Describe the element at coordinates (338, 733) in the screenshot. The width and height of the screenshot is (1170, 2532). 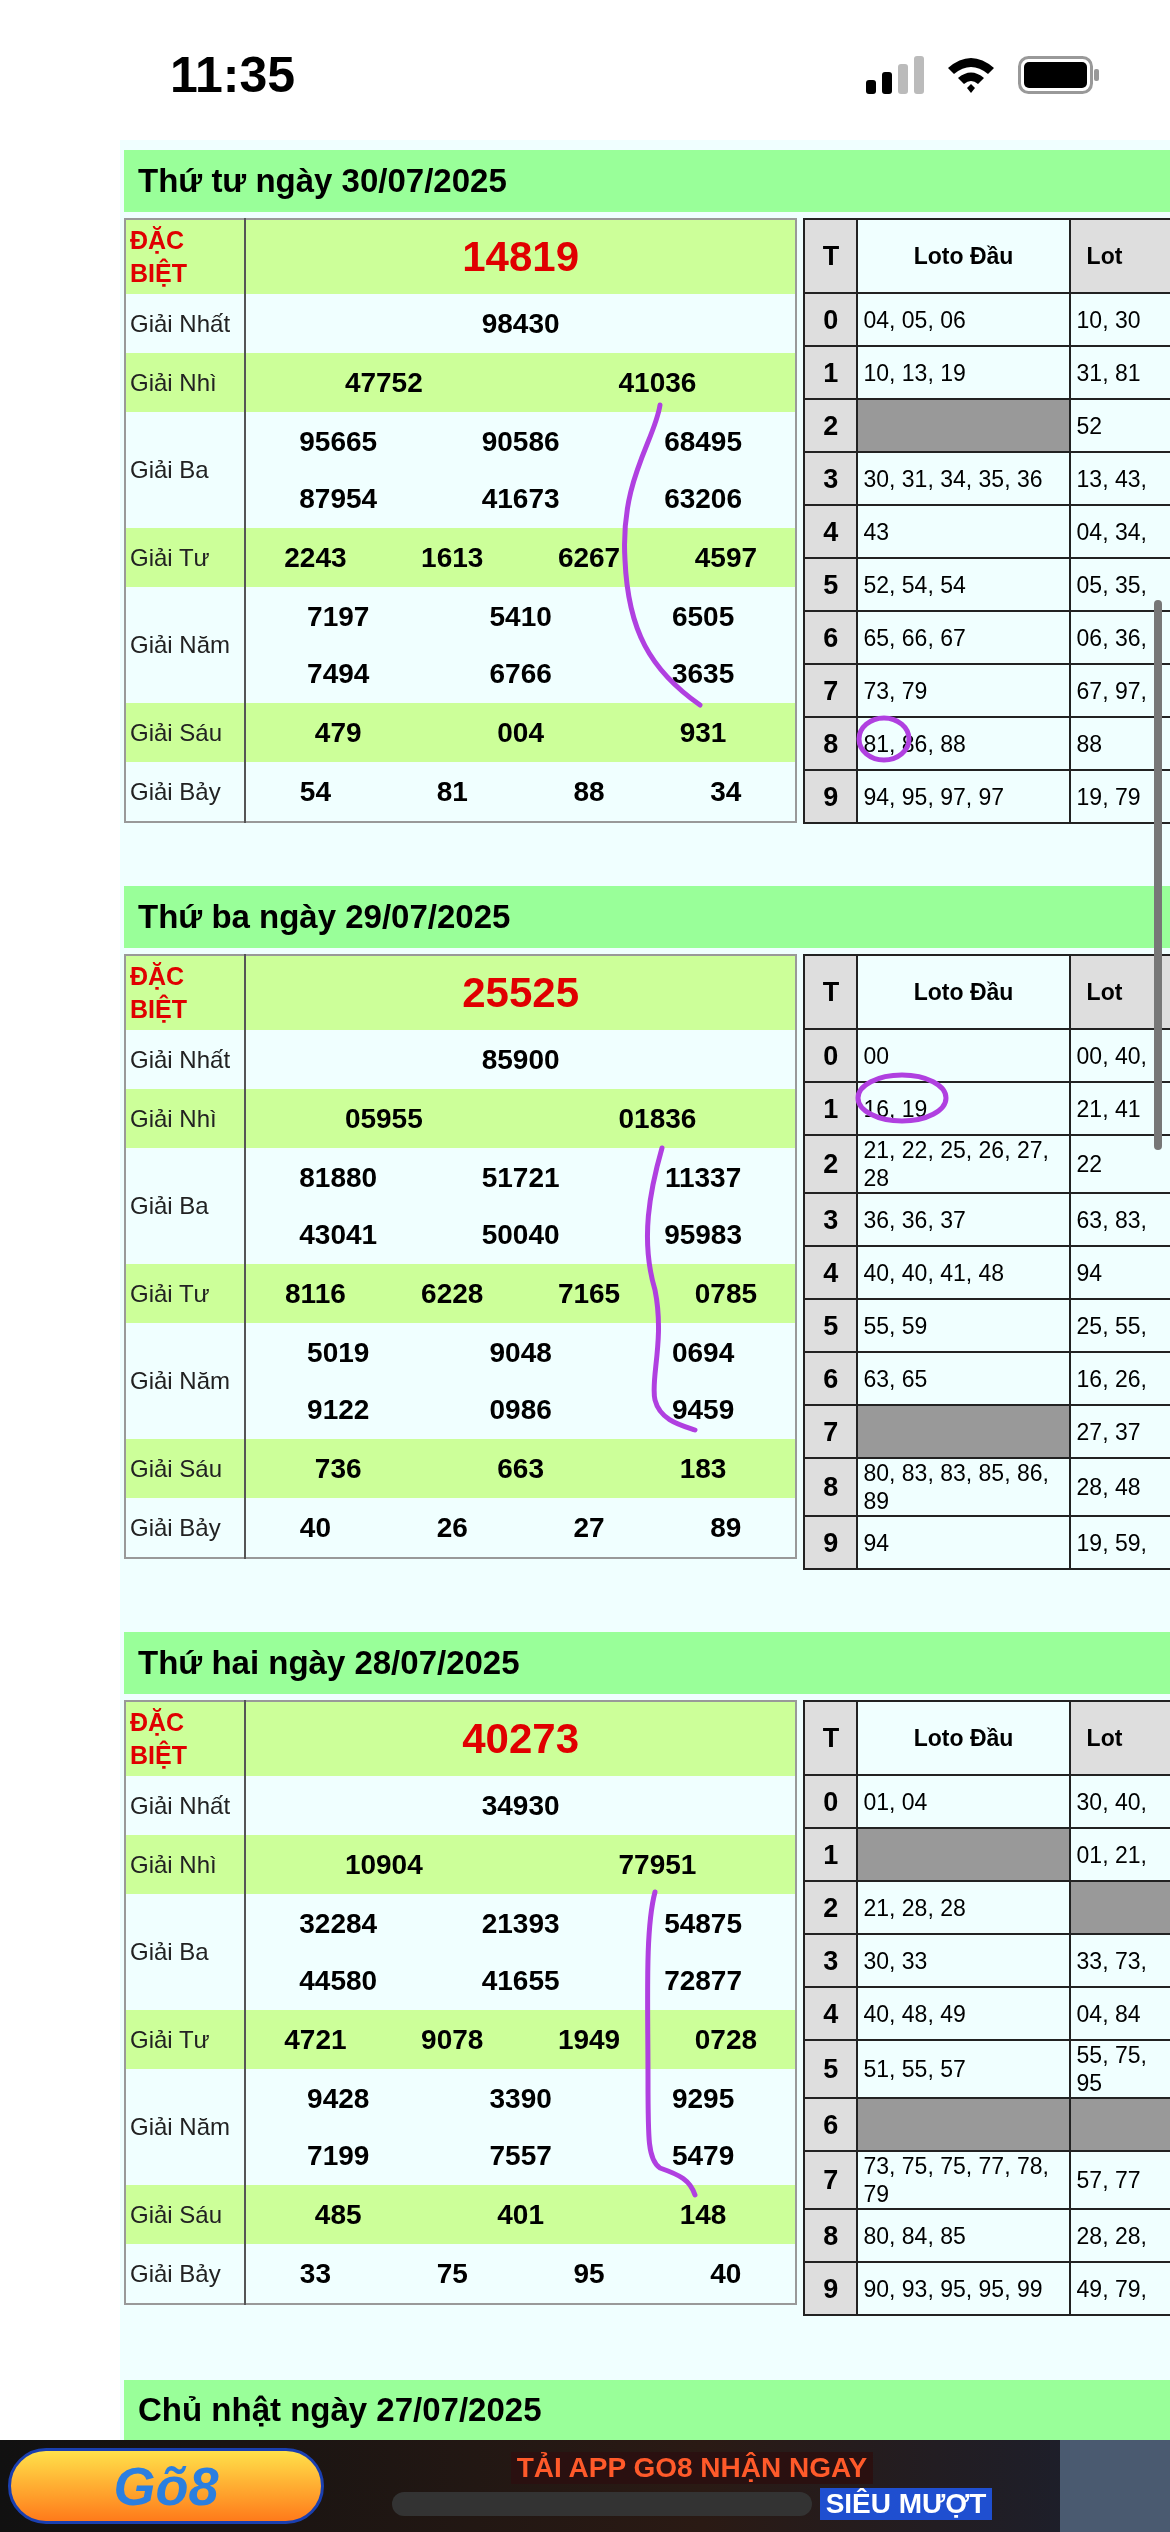
I see `prize-number: 479` at that location.